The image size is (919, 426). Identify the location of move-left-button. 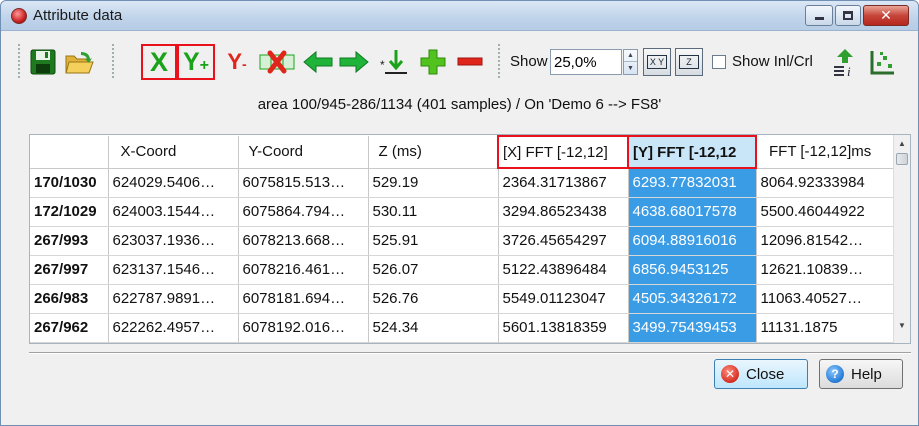
(318, 62).